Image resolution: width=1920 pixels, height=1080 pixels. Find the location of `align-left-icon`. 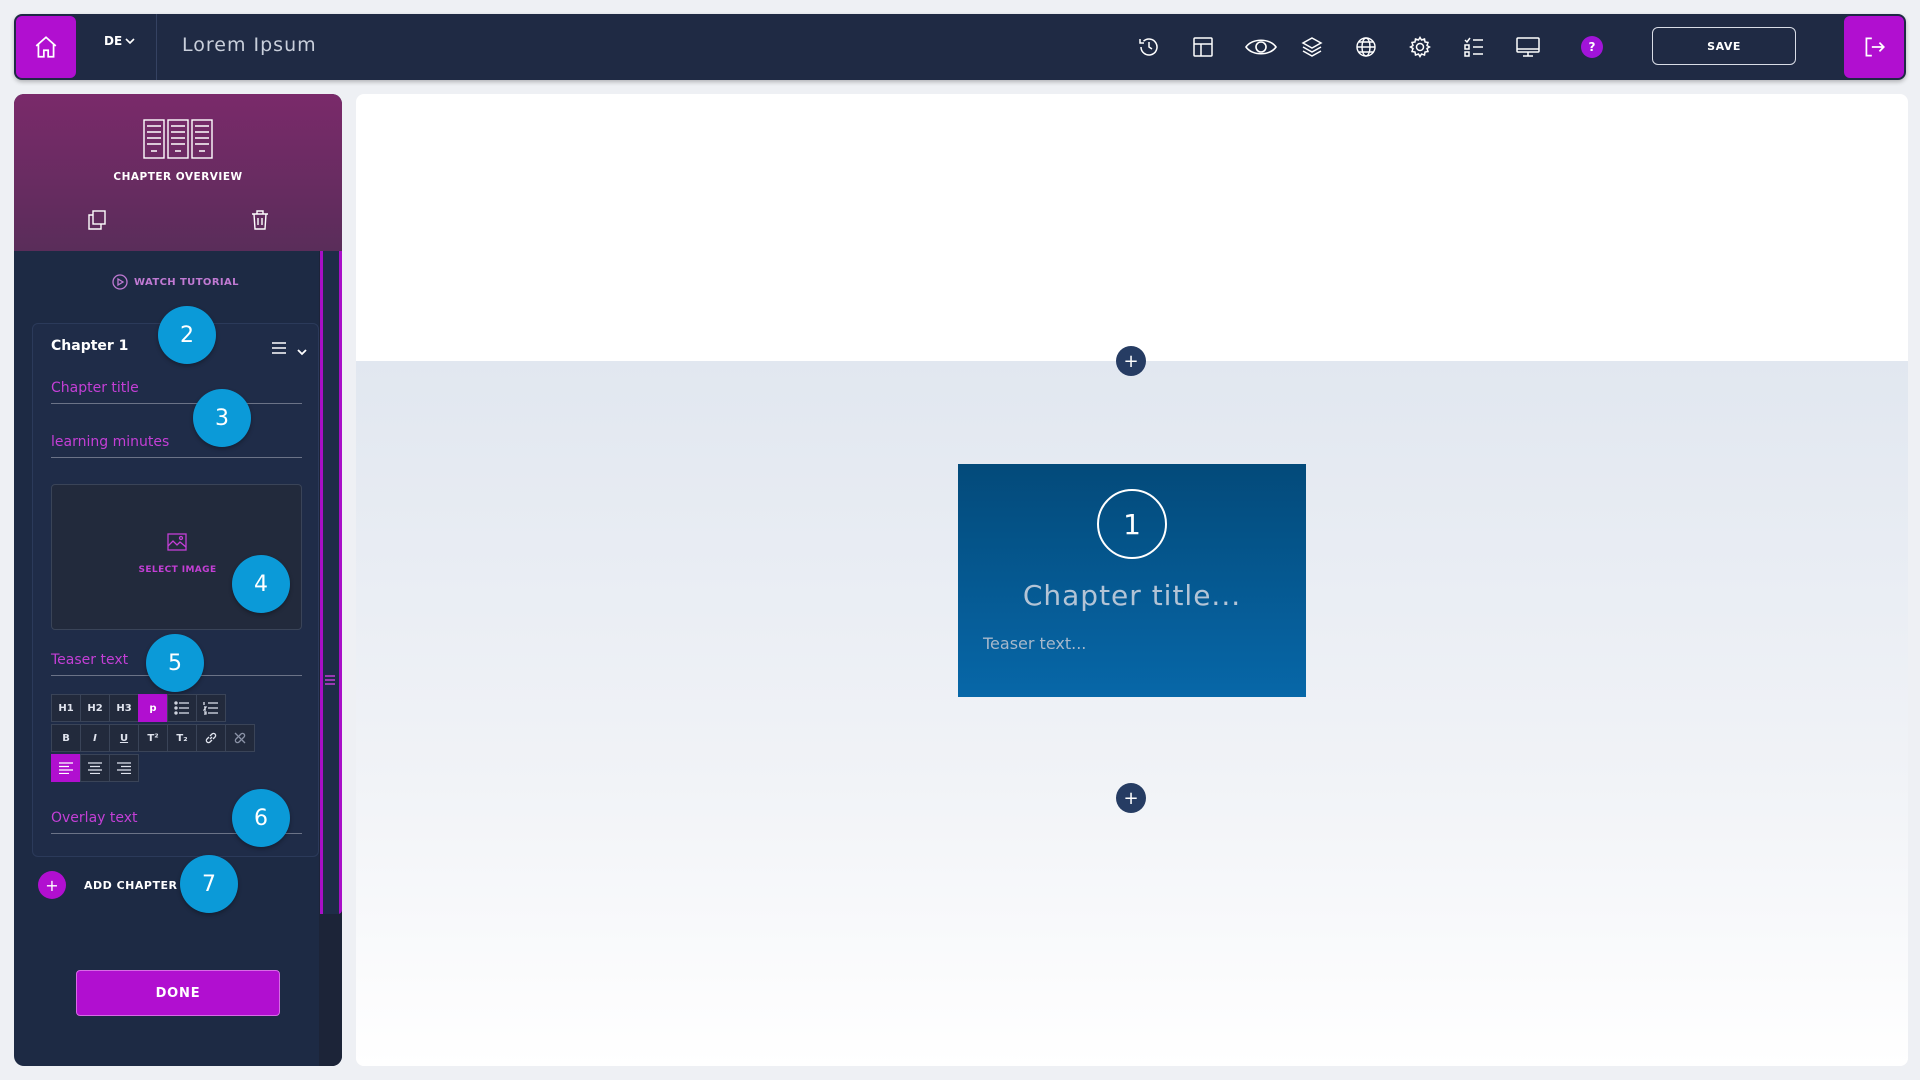

align-left-icon is located at coordinates (66, 768).